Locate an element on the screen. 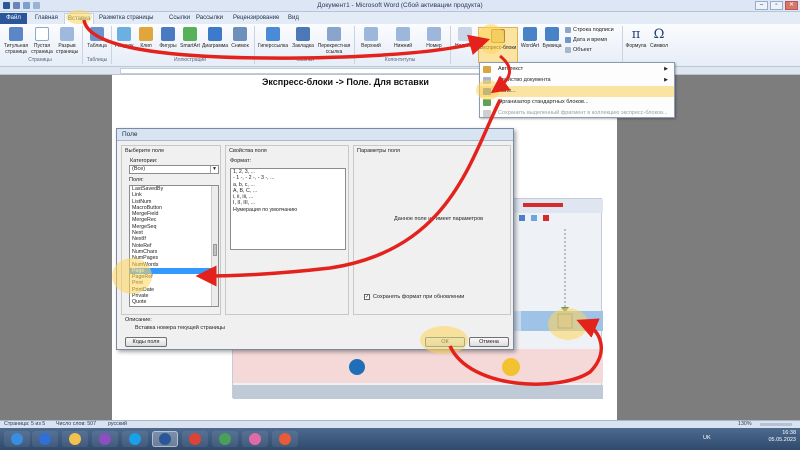  taskbar-app-music is located at coordinates (285, 439).